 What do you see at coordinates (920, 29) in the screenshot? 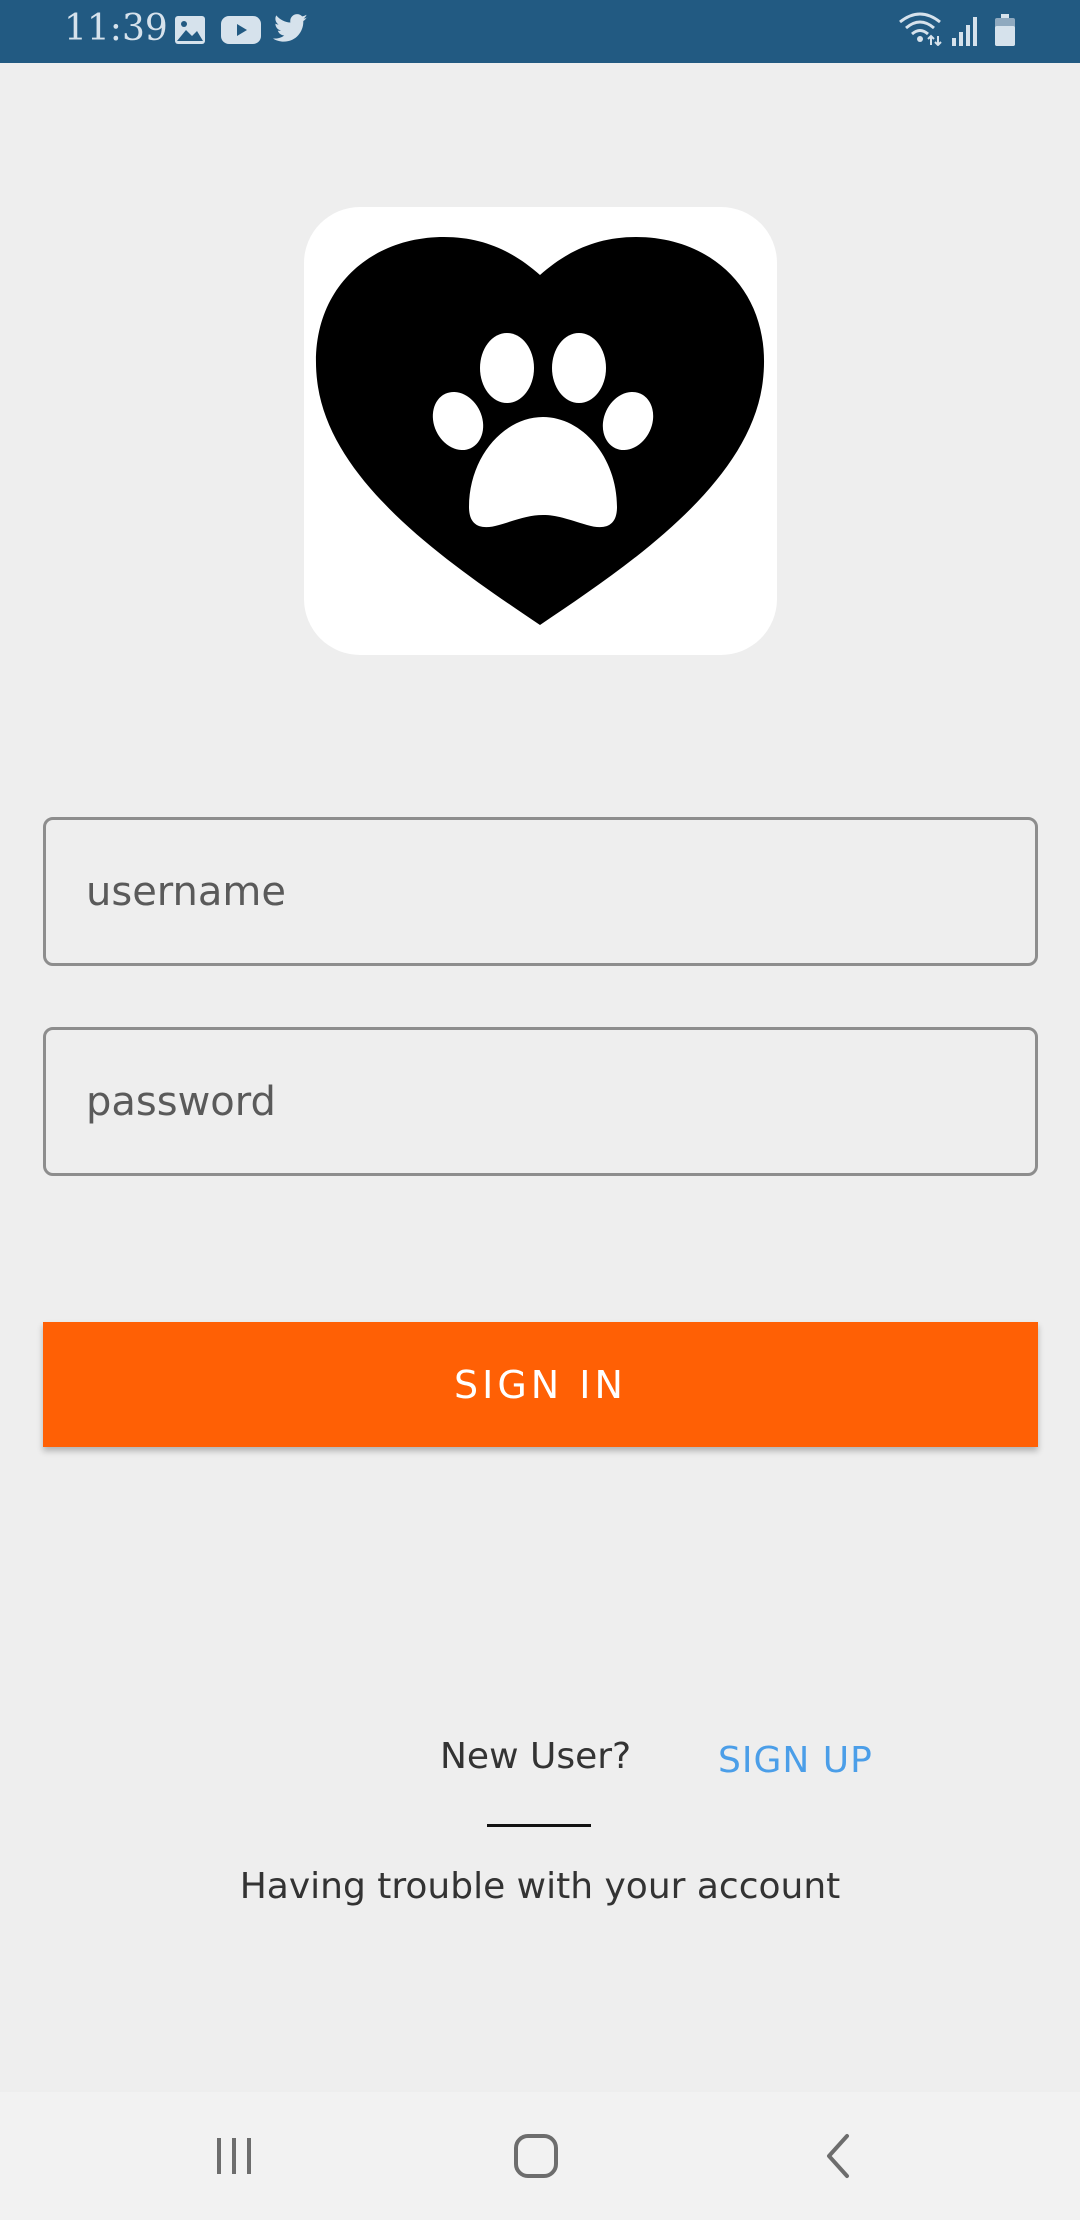
I see `wifi-icon` at bounding box center [920, 29].